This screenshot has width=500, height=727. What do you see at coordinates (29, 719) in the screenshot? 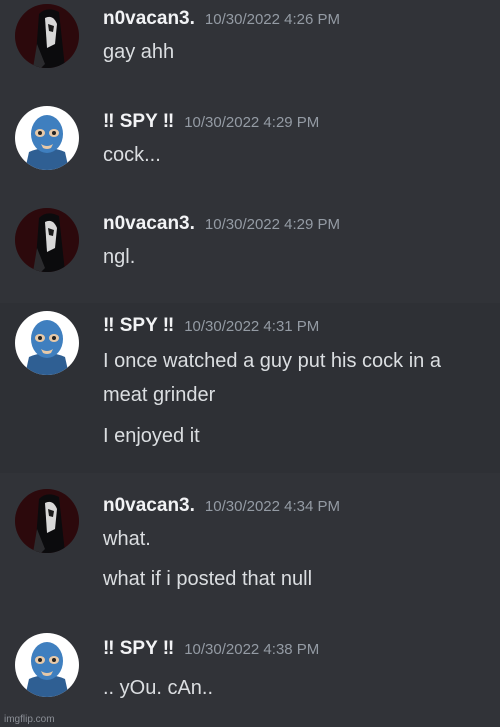
I see `watermark: imgflip.com` at bounding box center [29, 719].